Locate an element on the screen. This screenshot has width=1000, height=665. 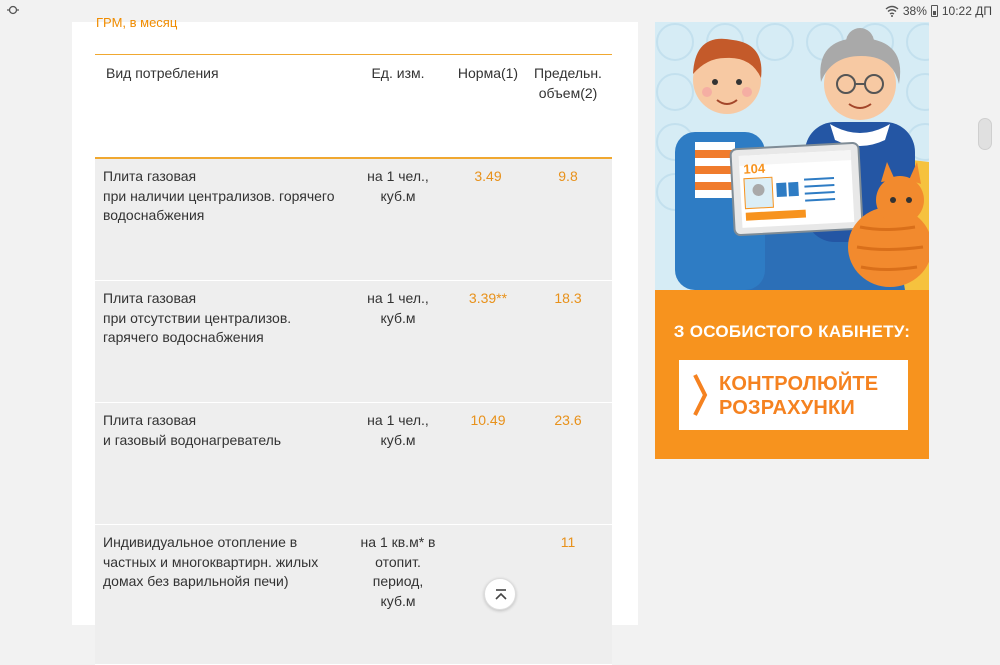
control-payments-button: КОНТРОЛЮЙТЕ РОЗРАХУНКИ is located at coordinates (793, 395).